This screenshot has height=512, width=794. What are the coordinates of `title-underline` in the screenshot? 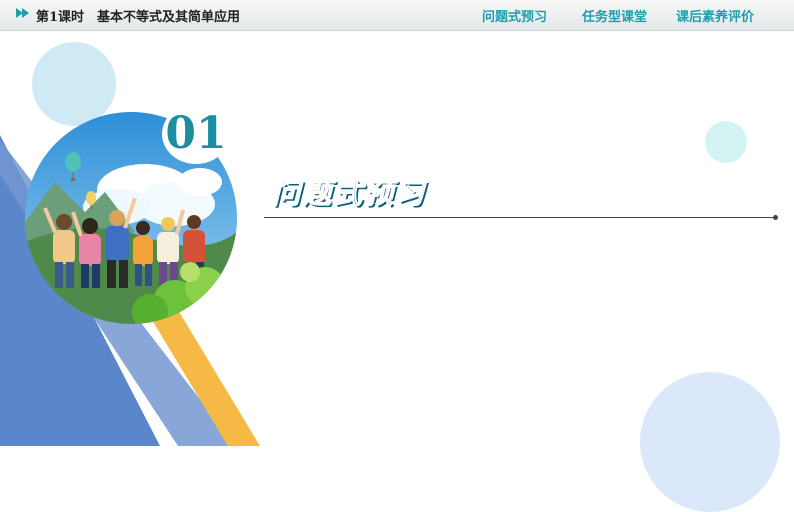 It's located at (521, 217).